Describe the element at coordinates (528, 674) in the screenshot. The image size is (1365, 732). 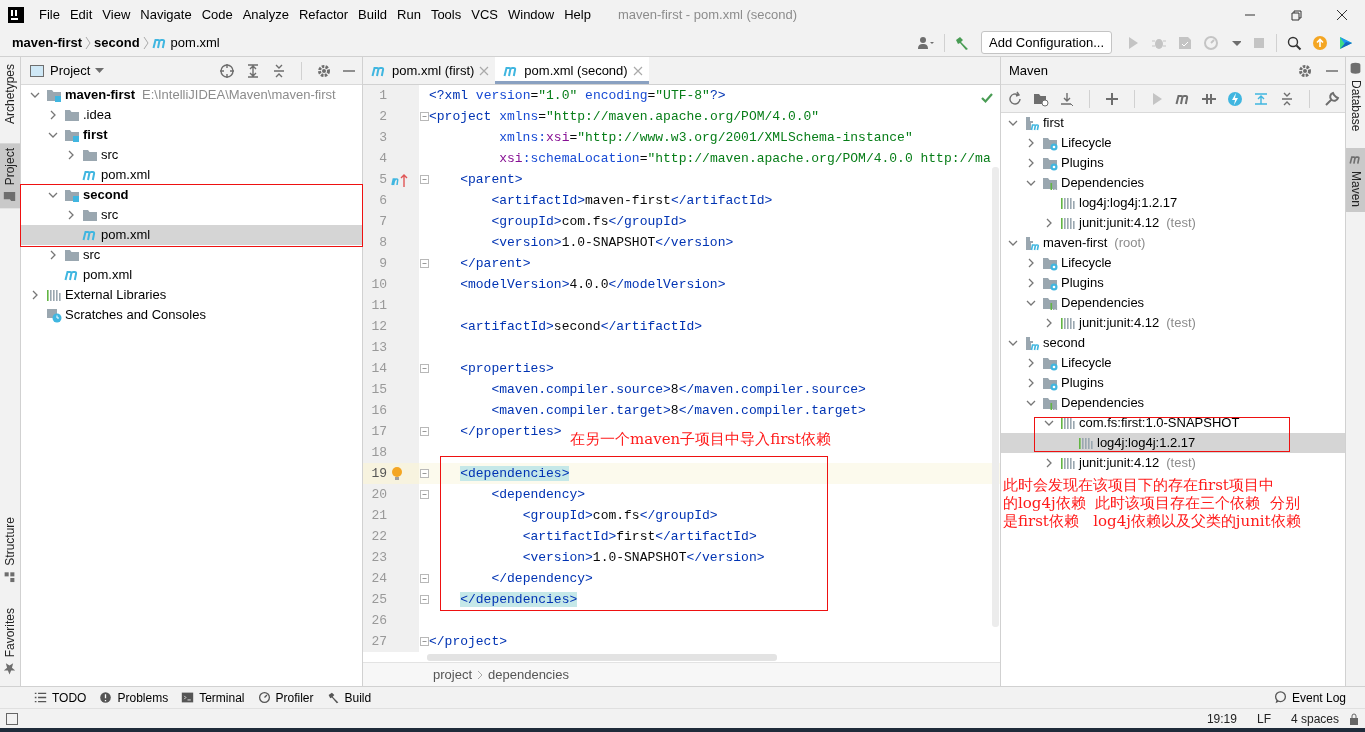
I see `breadcrumb-item: dependencies` at that location.